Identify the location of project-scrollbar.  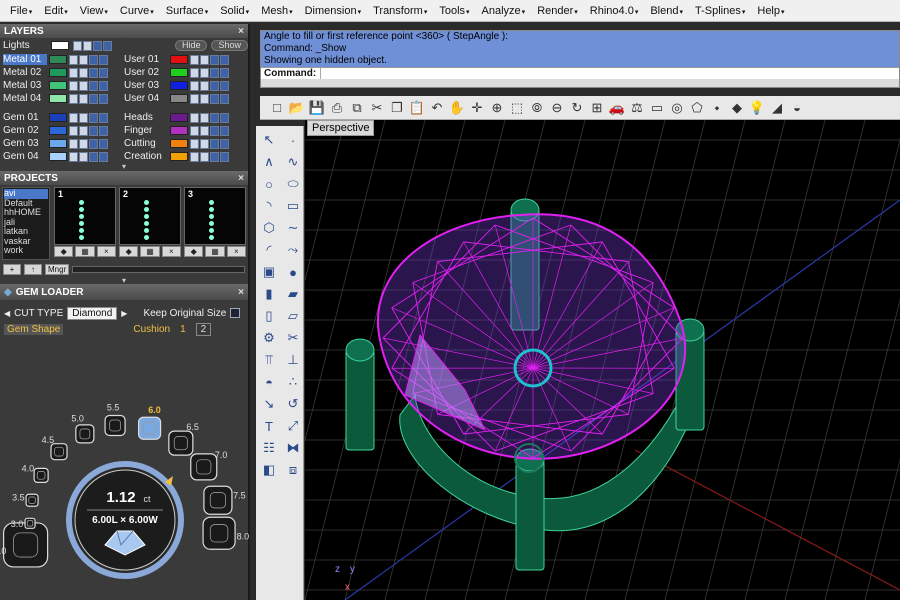
(158, 269).